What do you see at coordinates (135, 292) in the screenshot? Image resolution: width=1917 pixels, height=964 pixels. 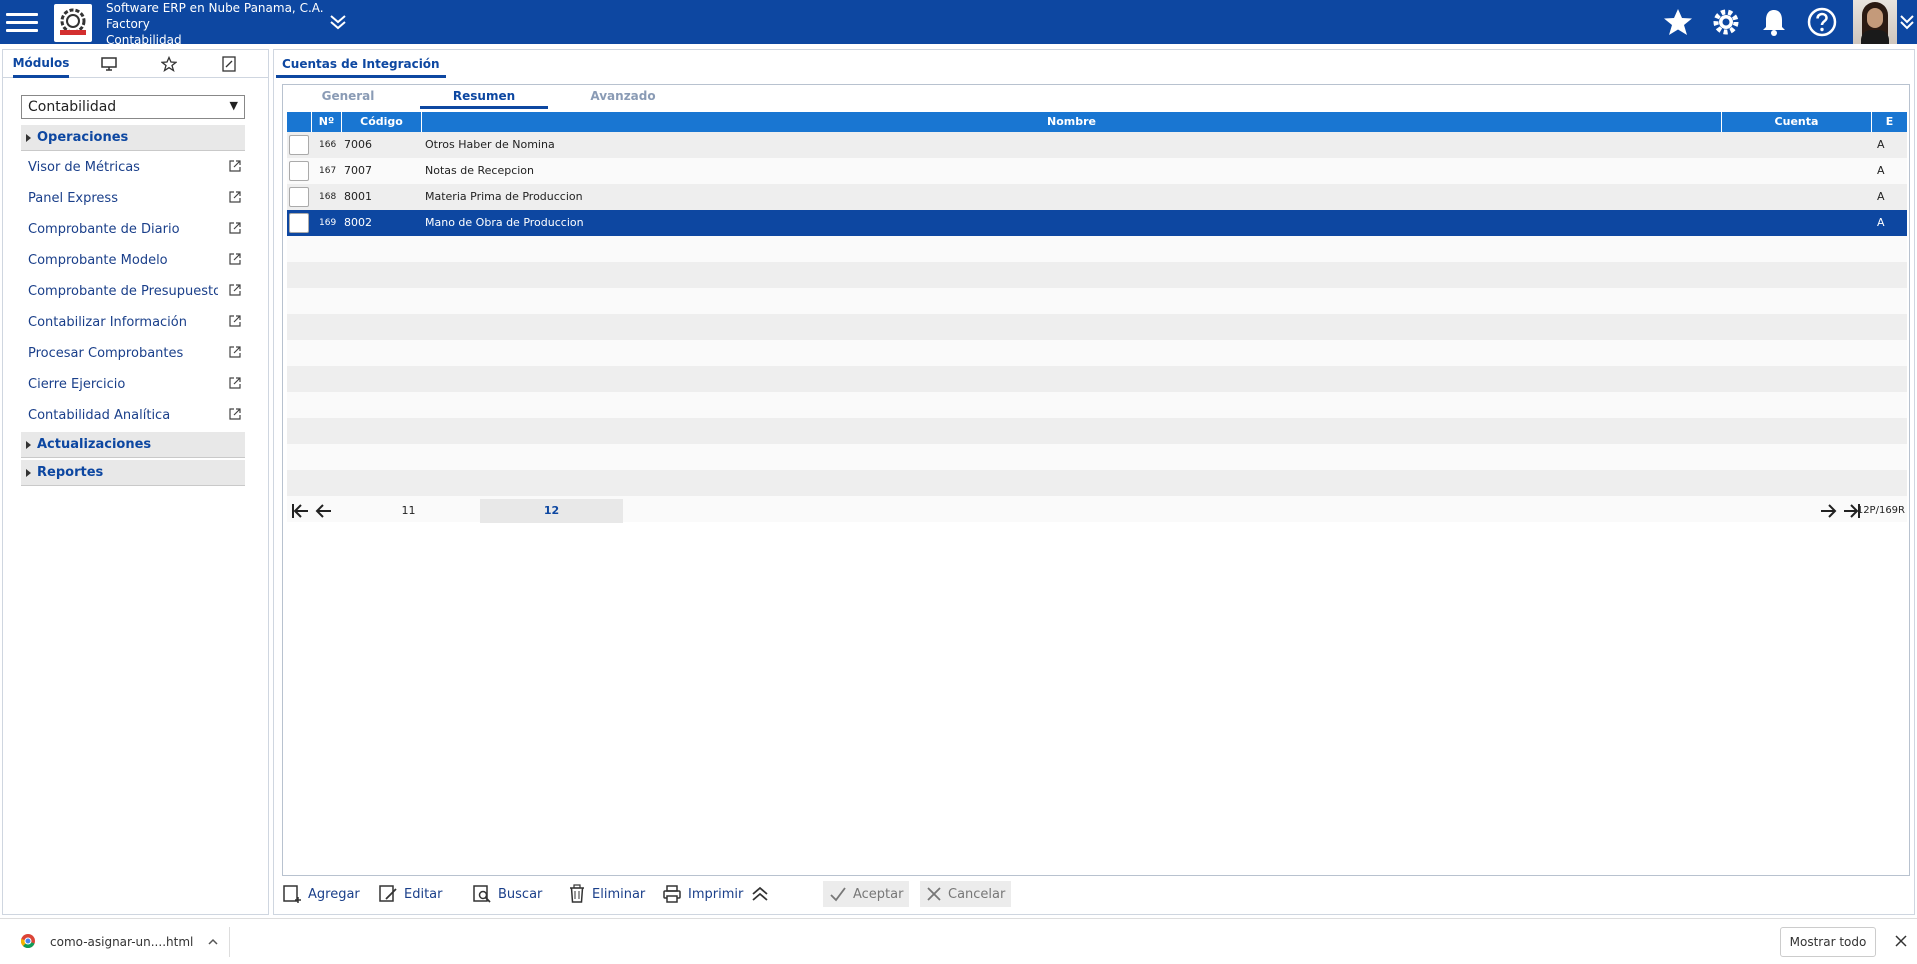 I see `sidebar-item-comprobante-presupuesto: Comprobante de Presupuesto` at bounding box center [135, 292].